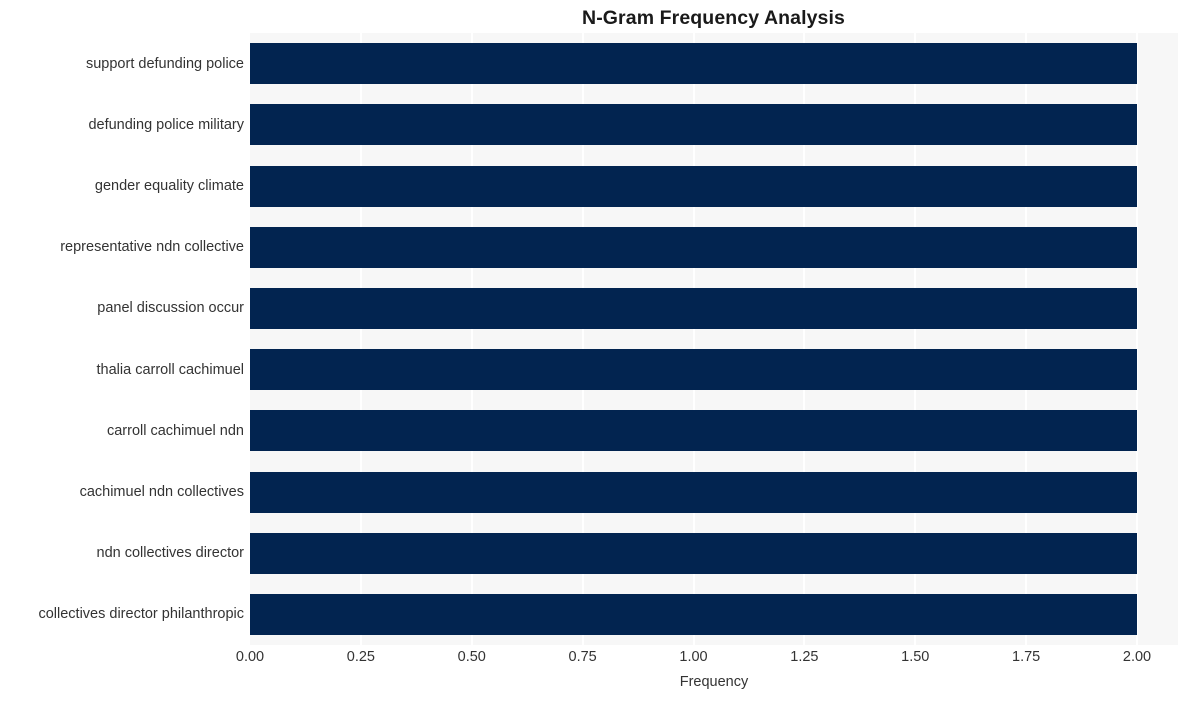  Describe the element at coordinates (250, 657) in the screenshot. I see `x-axis-tick-label: 0.00` at that location.